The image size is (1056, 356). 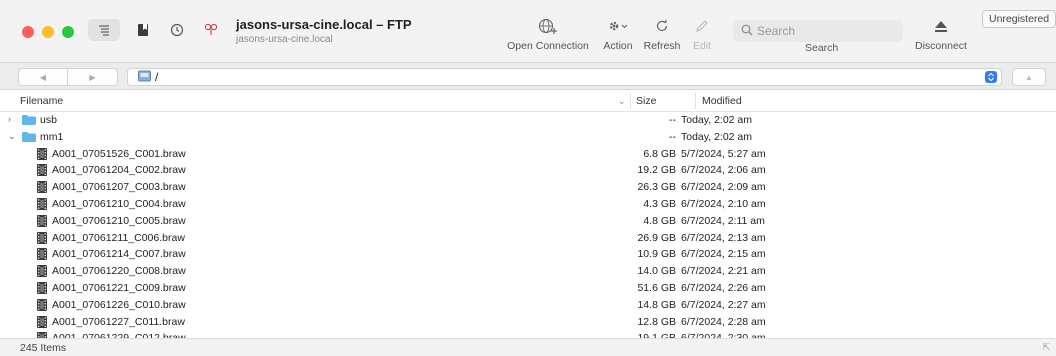 I want to click on back-button: ◀, so click(x=43, y=77).